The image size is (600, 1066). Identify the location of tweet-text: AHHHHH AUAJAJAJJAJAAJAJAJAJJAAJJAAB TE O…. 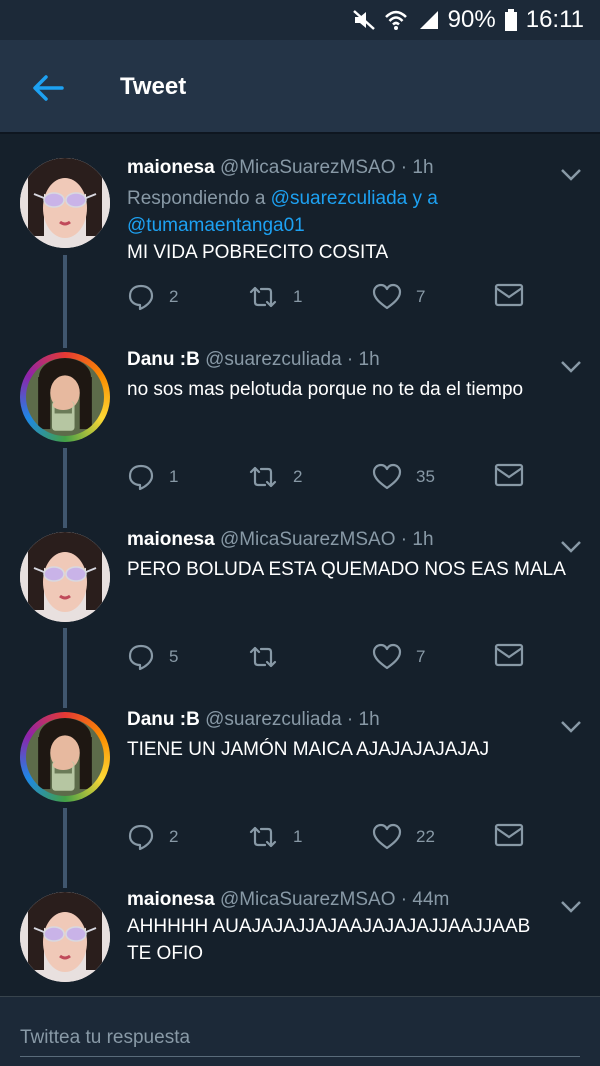
(352, 940).